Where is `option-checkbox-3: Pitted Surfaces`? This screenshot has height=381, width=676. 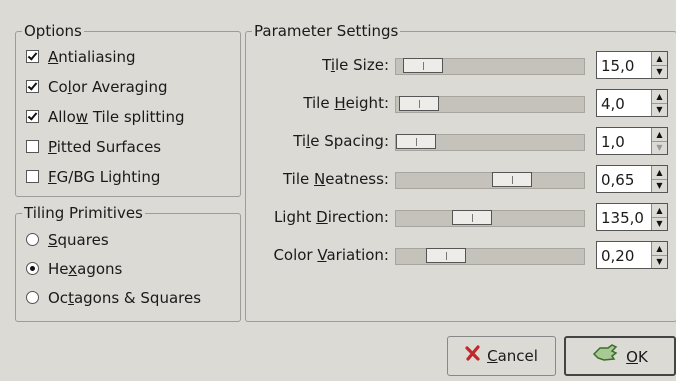
option-checkbox-3: Pitted Surfaces is located at coordinates (93, 147).